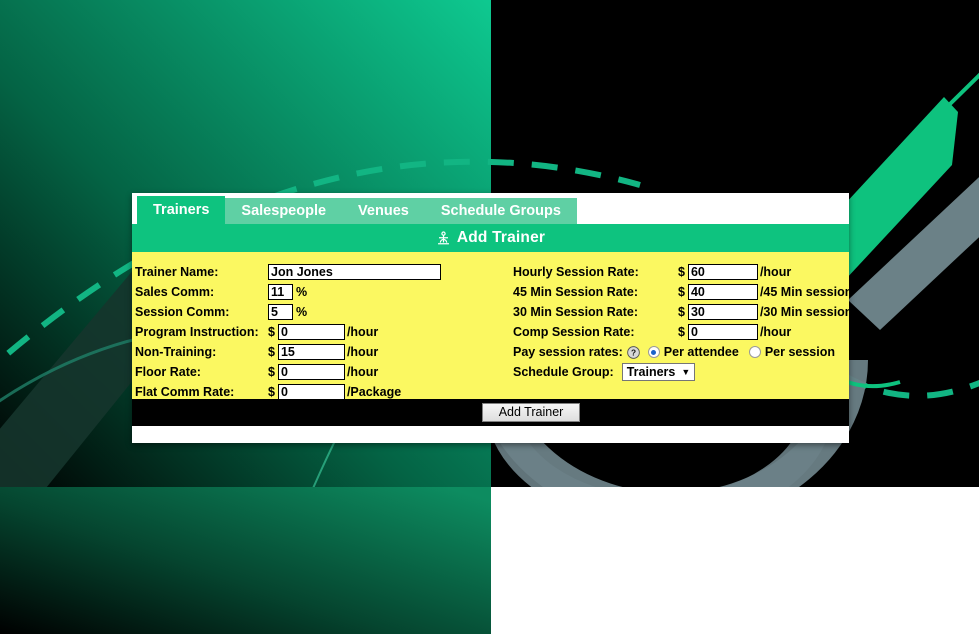 The width and height of the screenshot is (979, 634). What do you see at coordinates (500, 211) in the screenshot?
I see `tab-schedule-groups: Schedule Groups` at bounding box center [500, 211].